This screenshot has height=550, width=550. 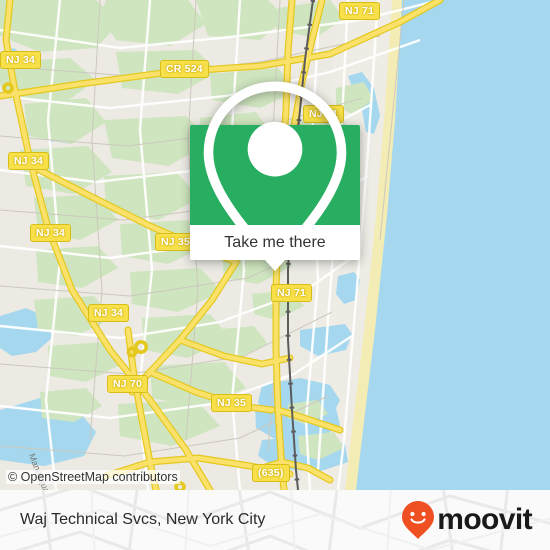 What do you see at coordinates (275, 265) in the screenshot?
I see `popup-tail` at bounding box center [275, 265].